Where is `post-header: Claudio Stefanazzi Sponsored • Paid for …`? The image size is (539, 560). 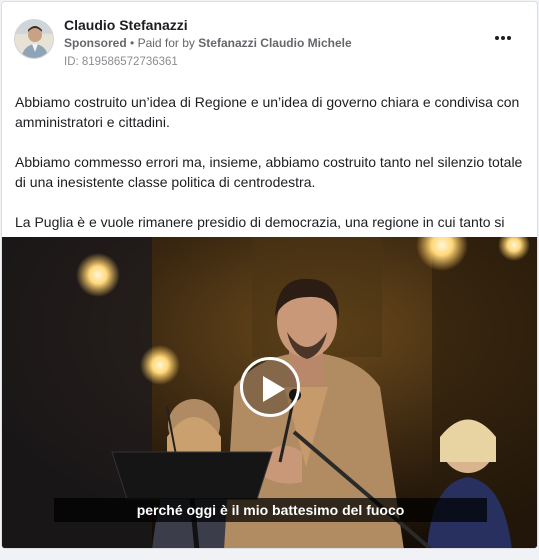 post-header: Claudio Stefanazzi Sponsored • Paid for … is located at coordinates (269, 43).